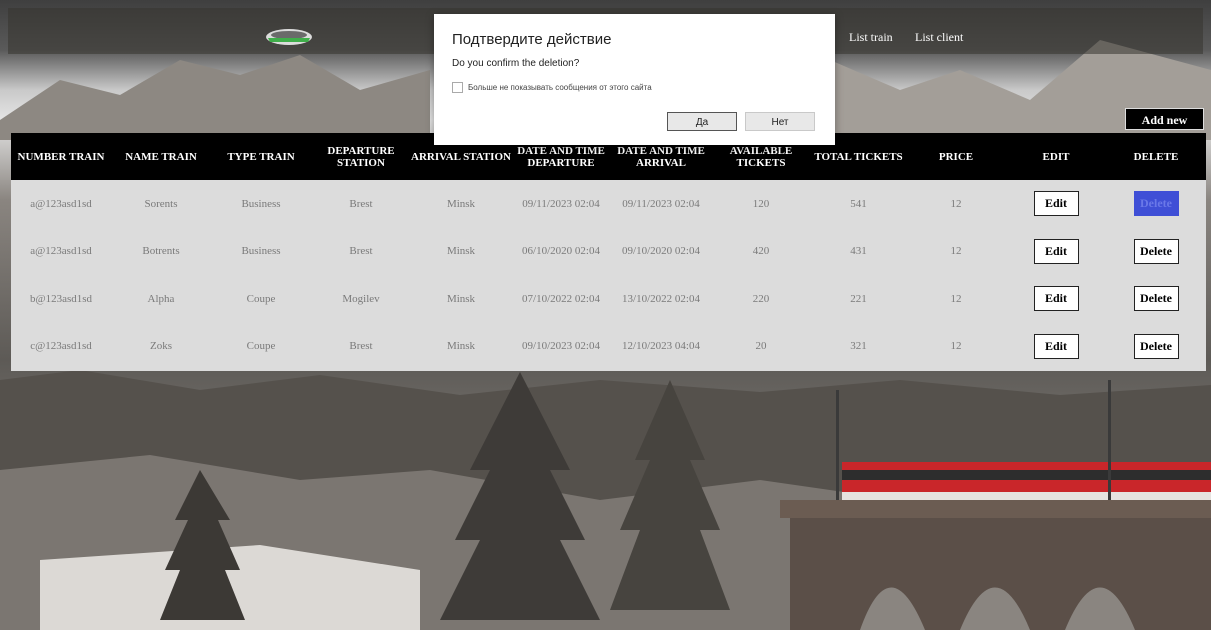  What do you see at coordinates (780, 121) in the screenshot?
I see `confirm-cancel-button: Нет` at bounding box center [780, 121].